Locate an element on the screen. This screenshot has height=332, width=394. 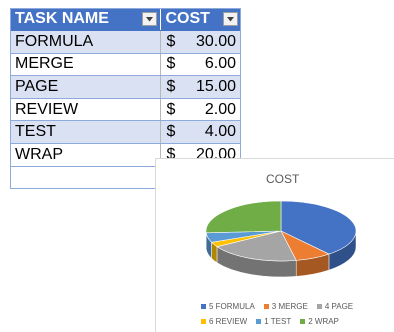
cell-cost: $6.00 is located at coordinates (200, 65).